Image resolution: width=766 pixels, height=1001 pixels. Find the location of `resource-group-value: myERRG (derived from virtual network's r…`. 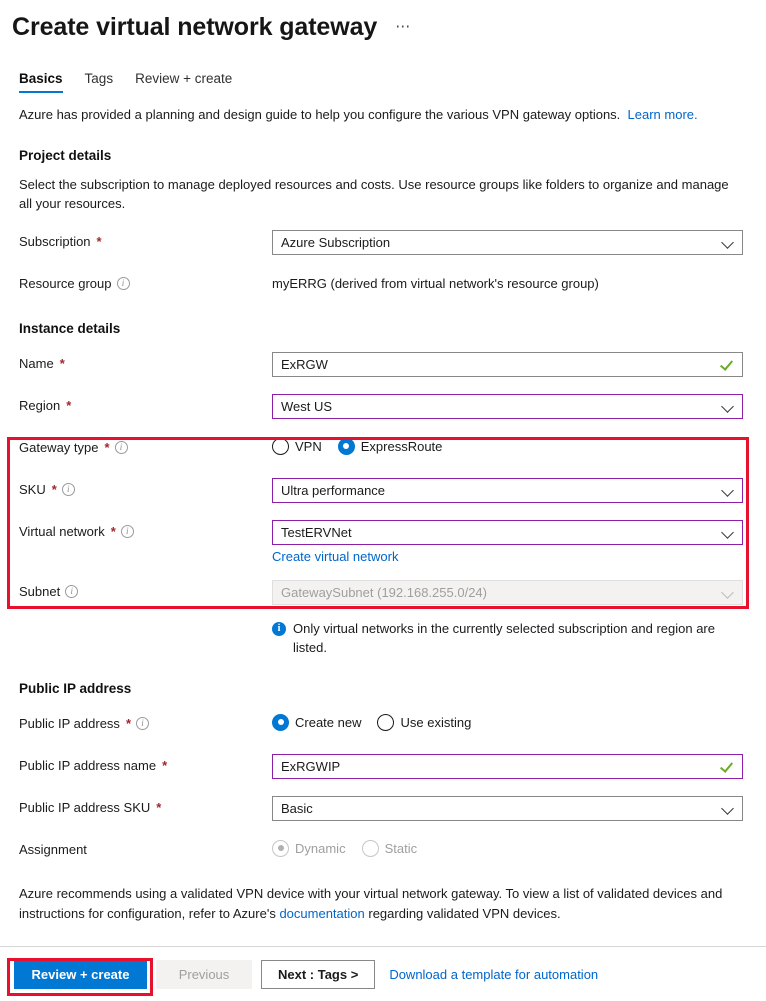

resource-group-value: myERRG (derived from virtual network's r… is located at coordinates (435, 283).